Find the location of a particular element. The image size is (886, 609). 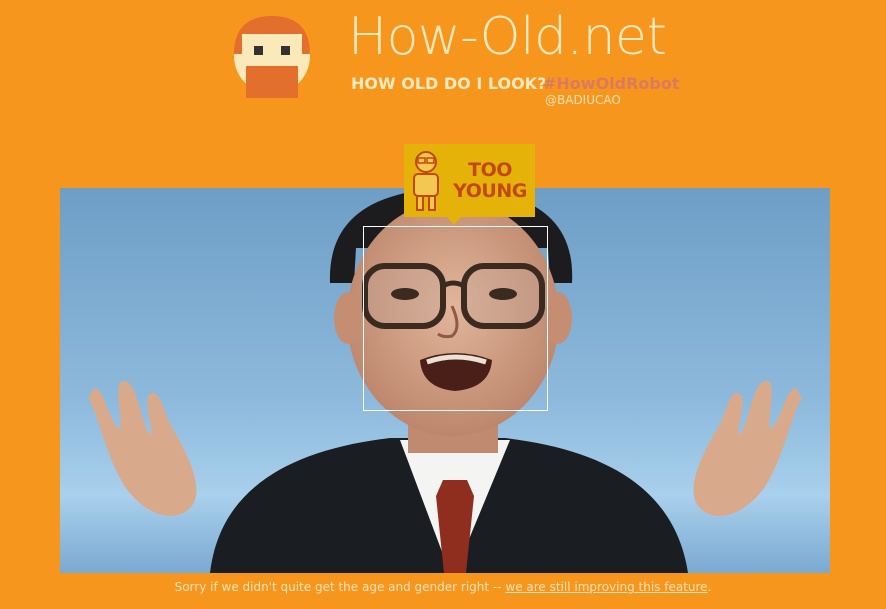

old-man-icon is located at coordinates (426, 181).